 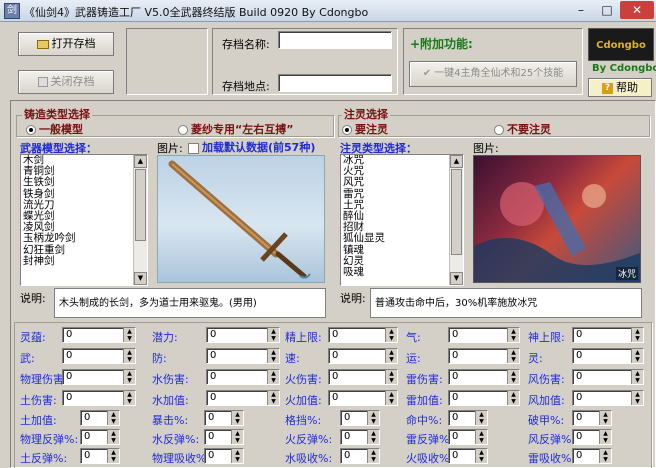 What do you see at coordinates (402, 272) in the screenshot?
I see `spirit-type-item: 吸魂` at bounding box center [402, 272].